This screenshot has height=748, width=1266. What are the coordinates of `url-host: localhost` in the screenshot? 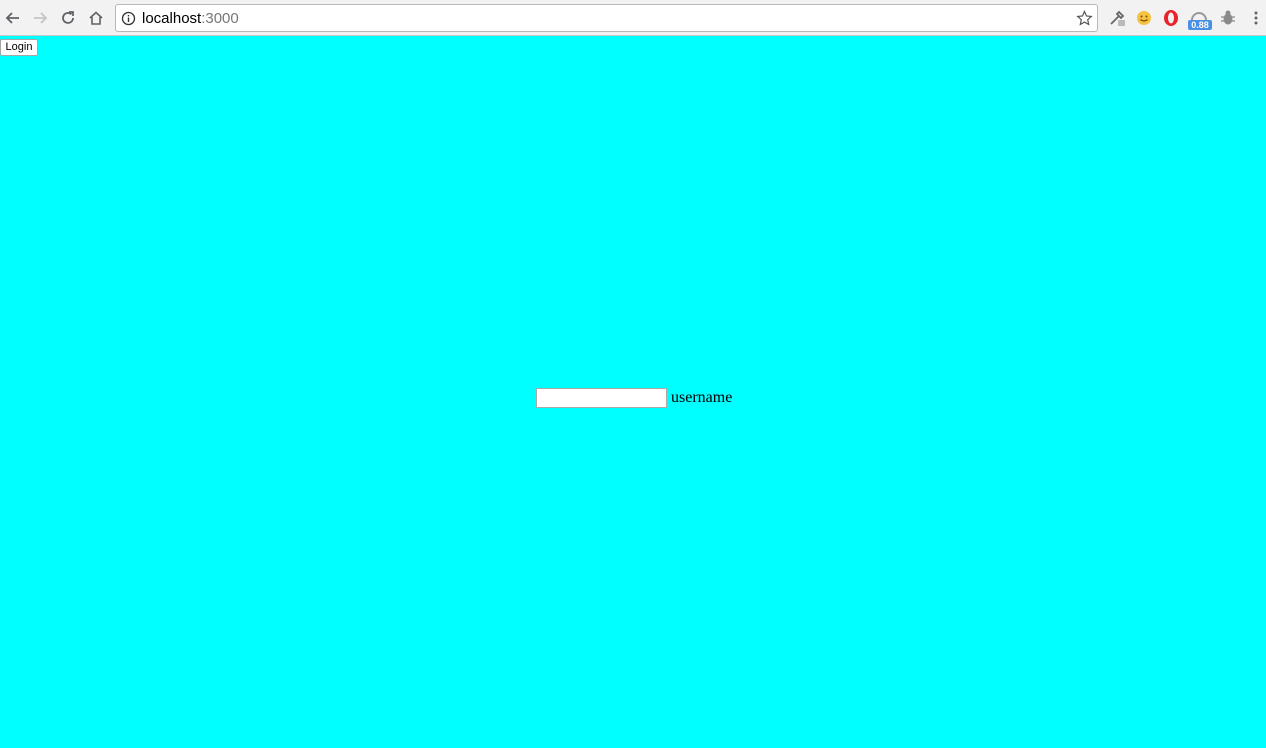 It's located at (172, 18).